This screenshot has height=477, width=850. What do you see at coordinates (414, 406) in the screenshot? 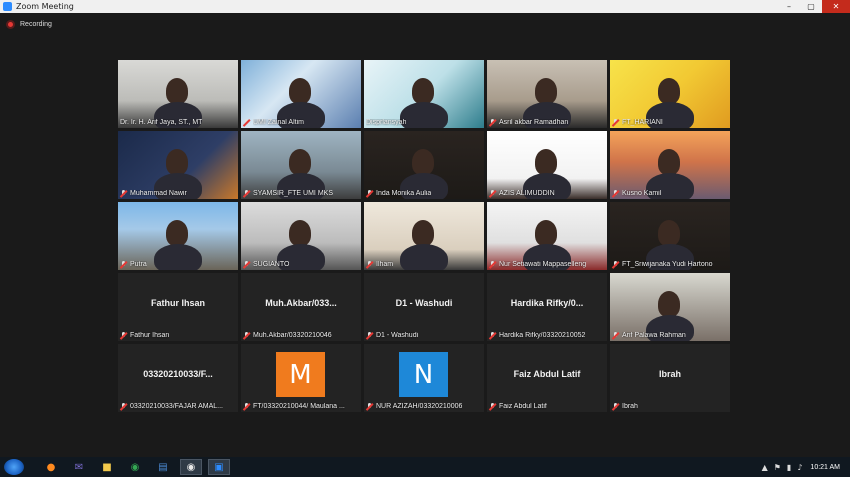
I see `participant-namebar: NUR AZIZAH/03320210006` at bounding box center [414, 406].